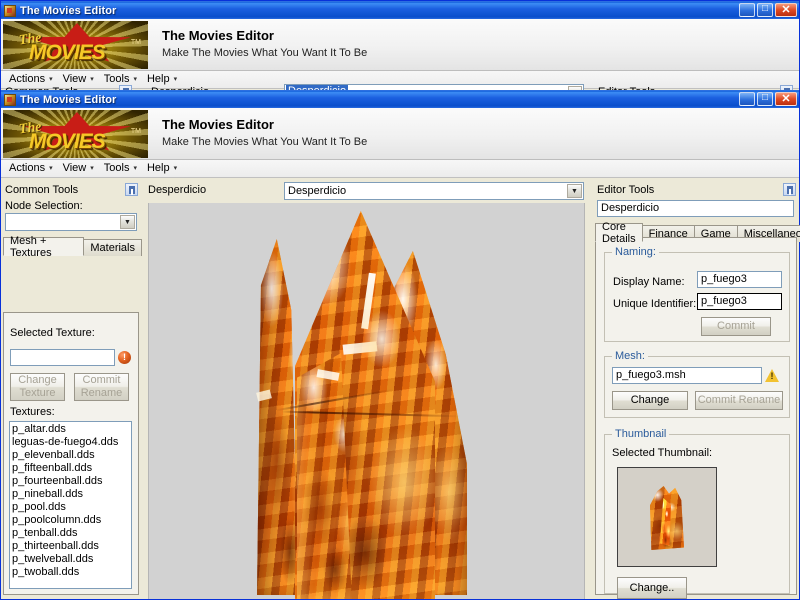  Describe the element at coordinates (635, 252) in the screenshot. I see `naming-group-title: Naming:` at that location.